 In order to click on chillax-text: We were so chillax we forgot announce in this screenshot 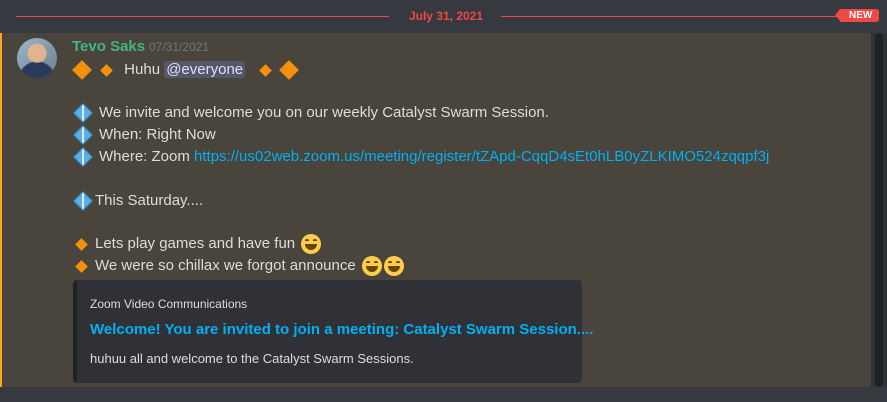, I will do `click(225, 266)`.